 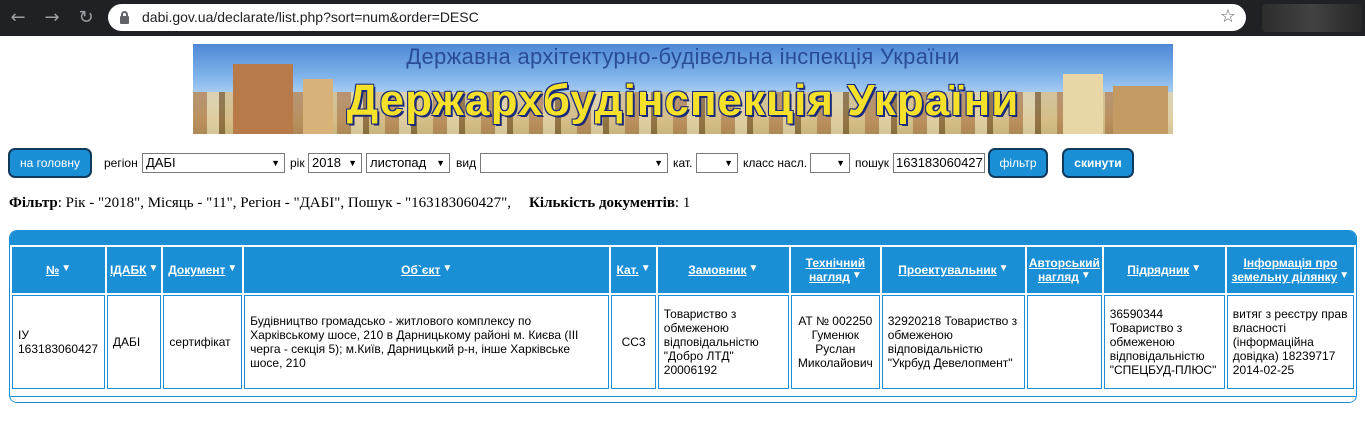 What do you see at coordinates (633, 270) in the screenshot?
I see `column-header-category: Кат. ▼` at bounding box center [633, 270].